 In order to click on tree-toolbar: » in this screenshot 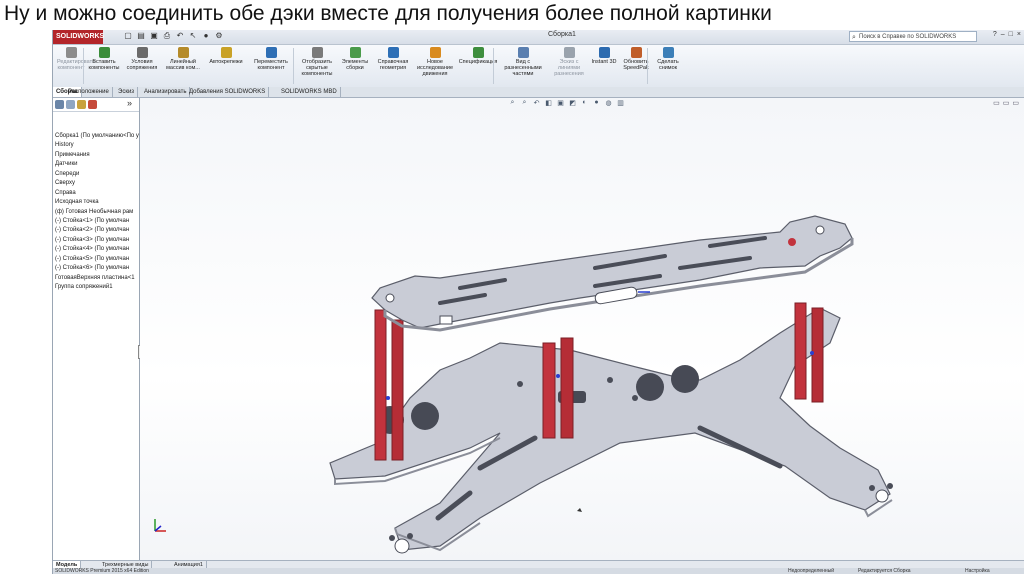, I will do `click(96, 105)`.